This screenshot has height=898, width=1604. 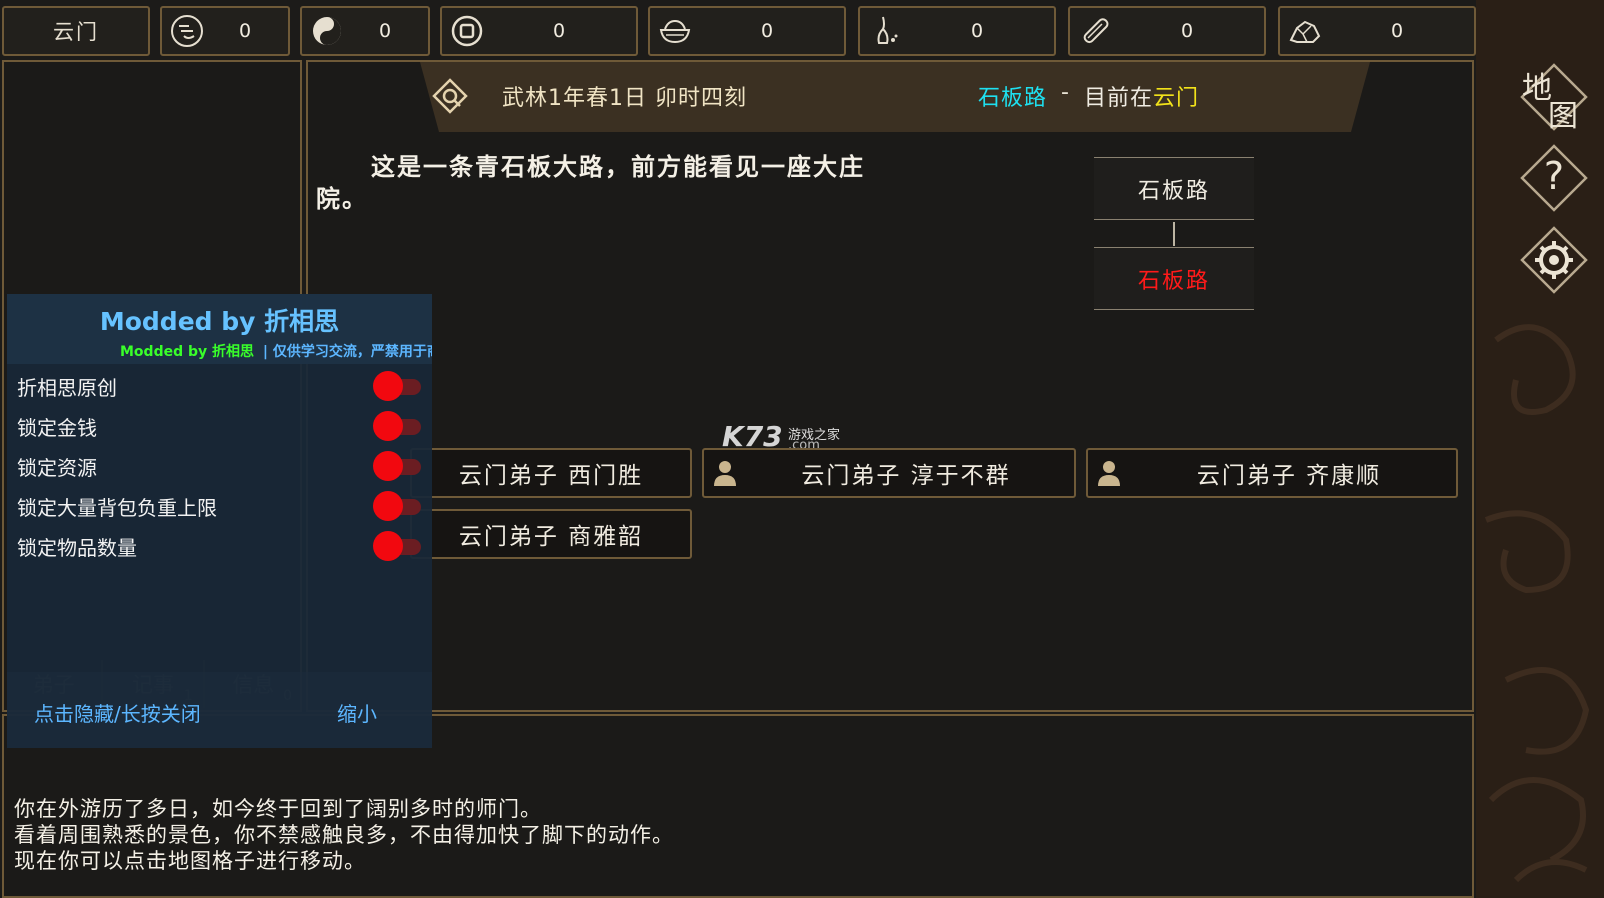 What do you see at coordinates (467, 31) in the screenshot?
I see `coin-icon` at bounding box center [467, 31].